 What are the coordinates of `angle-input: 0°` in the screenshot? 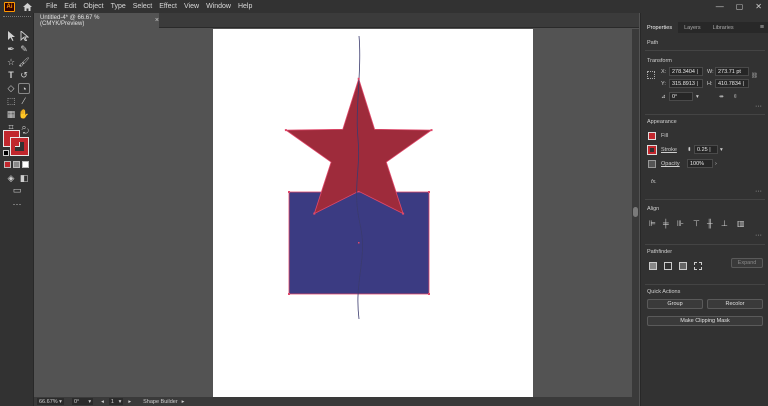 It's located at (681, 96).